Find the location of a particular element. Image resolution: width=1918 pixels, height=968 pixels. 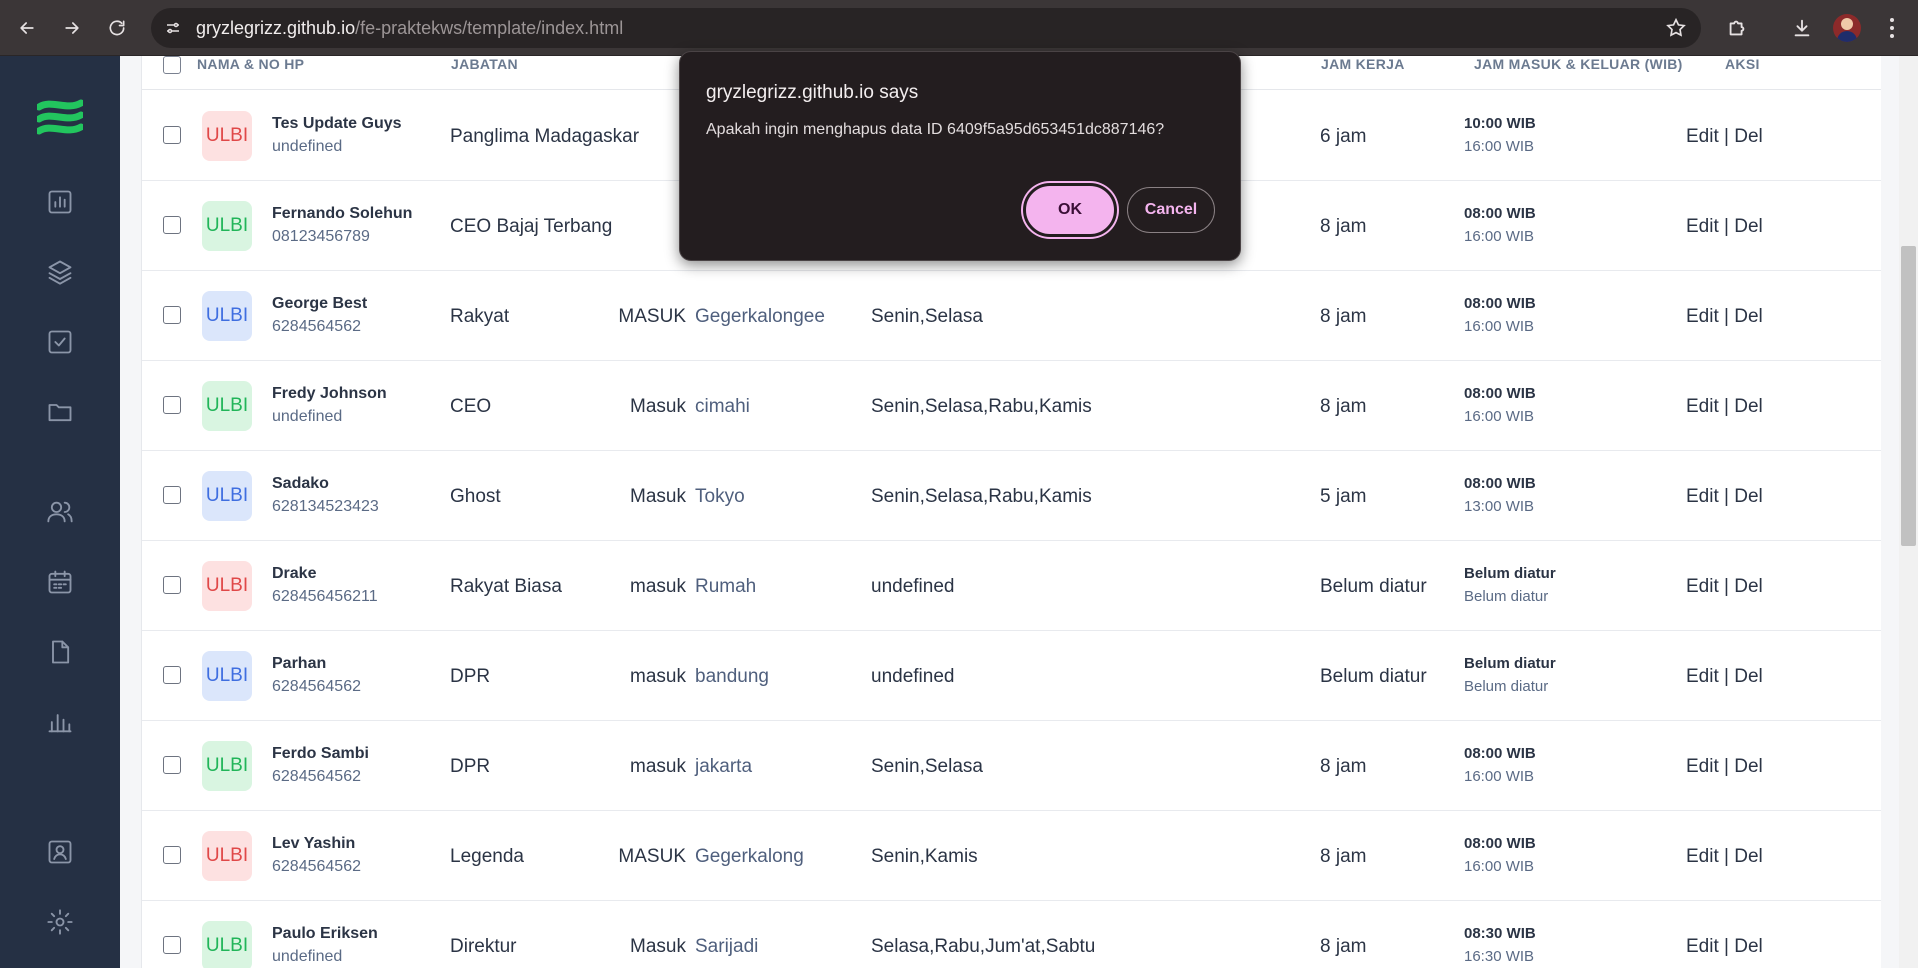

work-days: undefined is located at coordinates (913, 676).